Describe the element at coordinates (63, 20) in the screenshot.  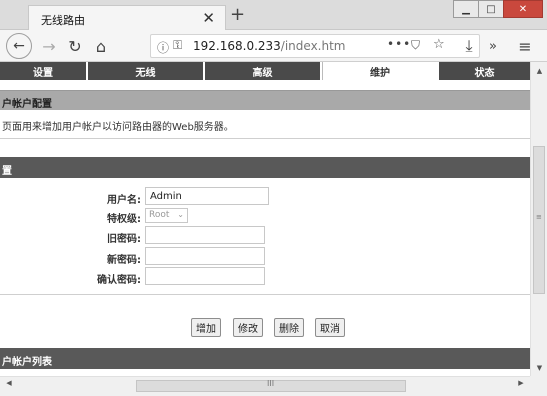
I see `tab-title: 无线路由` at that location.